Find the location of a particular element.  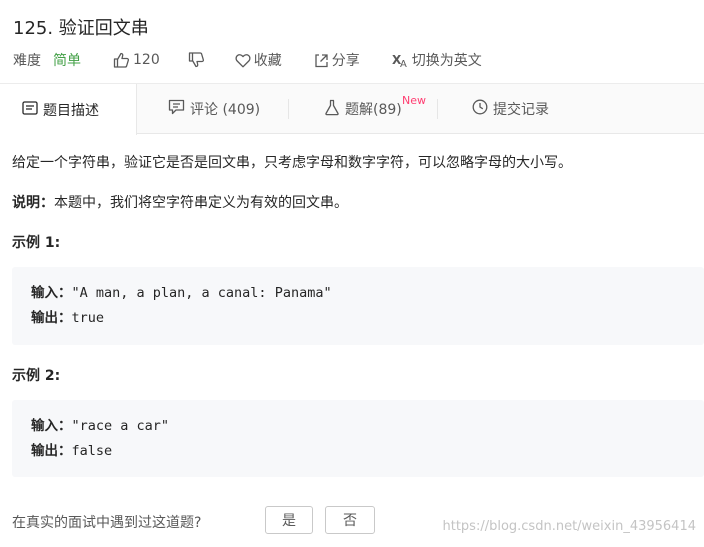

note-text: 本题中，我们将空字符串定义为有效的回文串。 is located at coordinates (201, 203).